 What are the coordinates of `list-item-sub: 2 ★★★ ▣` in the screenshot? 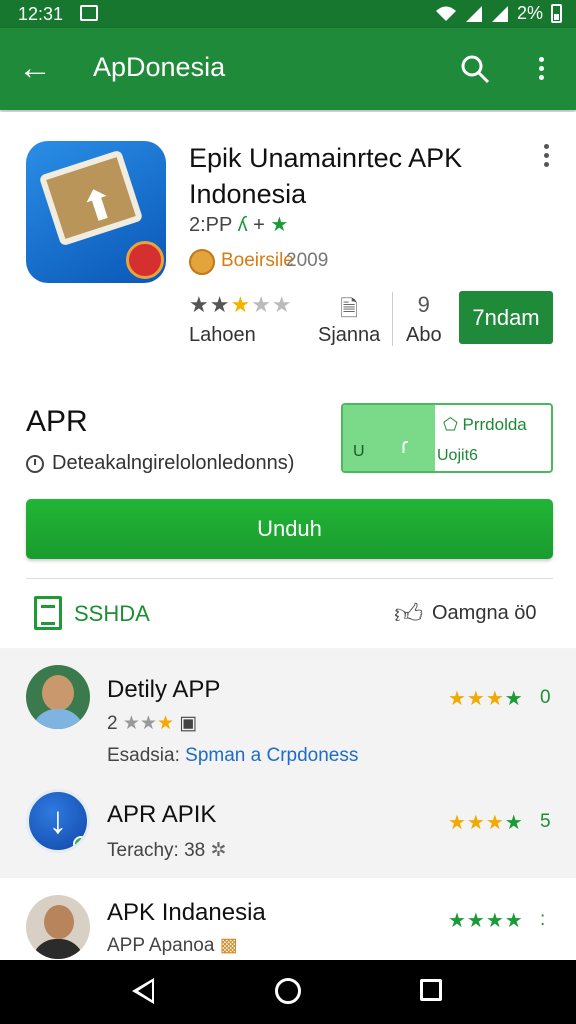 It's located at (152, 723).